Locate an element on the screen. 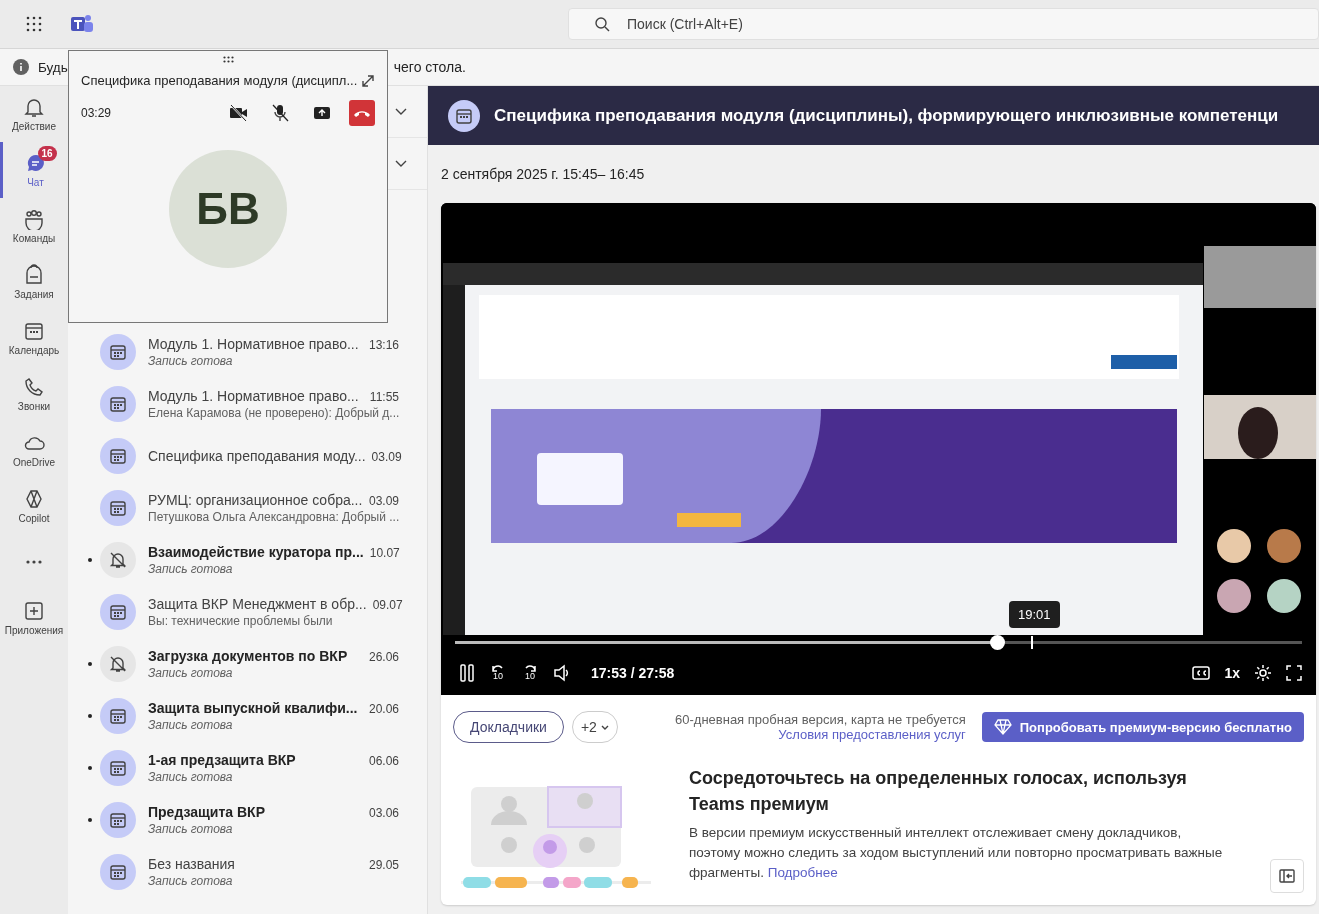 Image resolution: width=1319 pixels, height=914 pixels. rail-item: Команды is located at coordinates (34, 226).